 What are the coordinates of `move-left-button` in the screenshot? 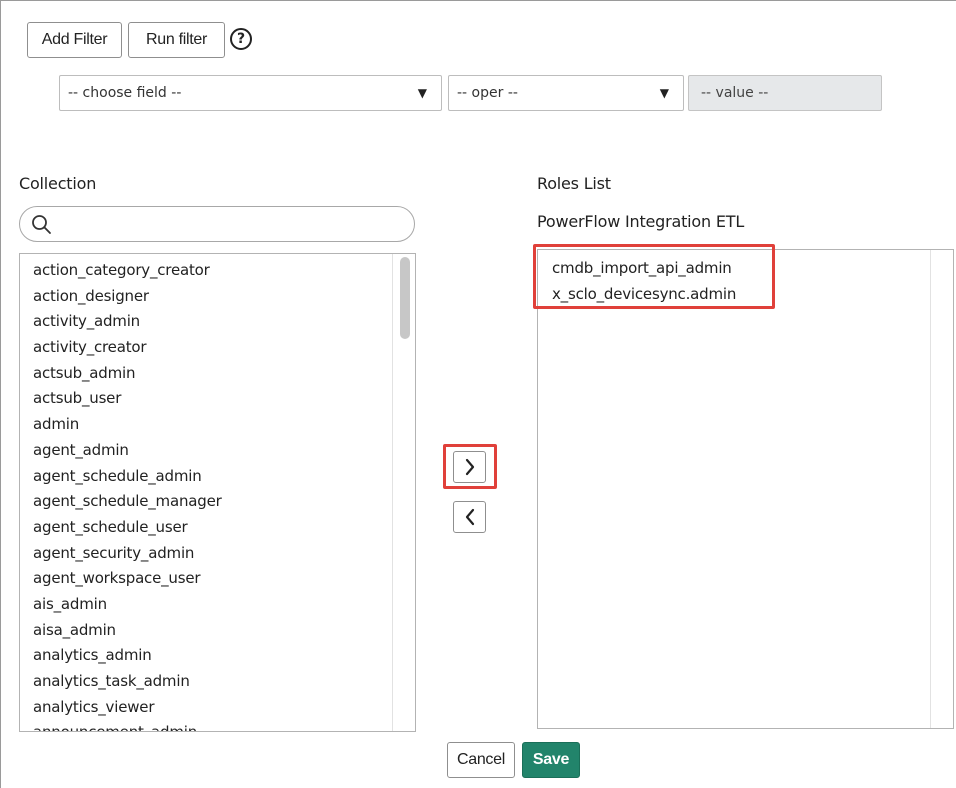 It's located at (469, 517).